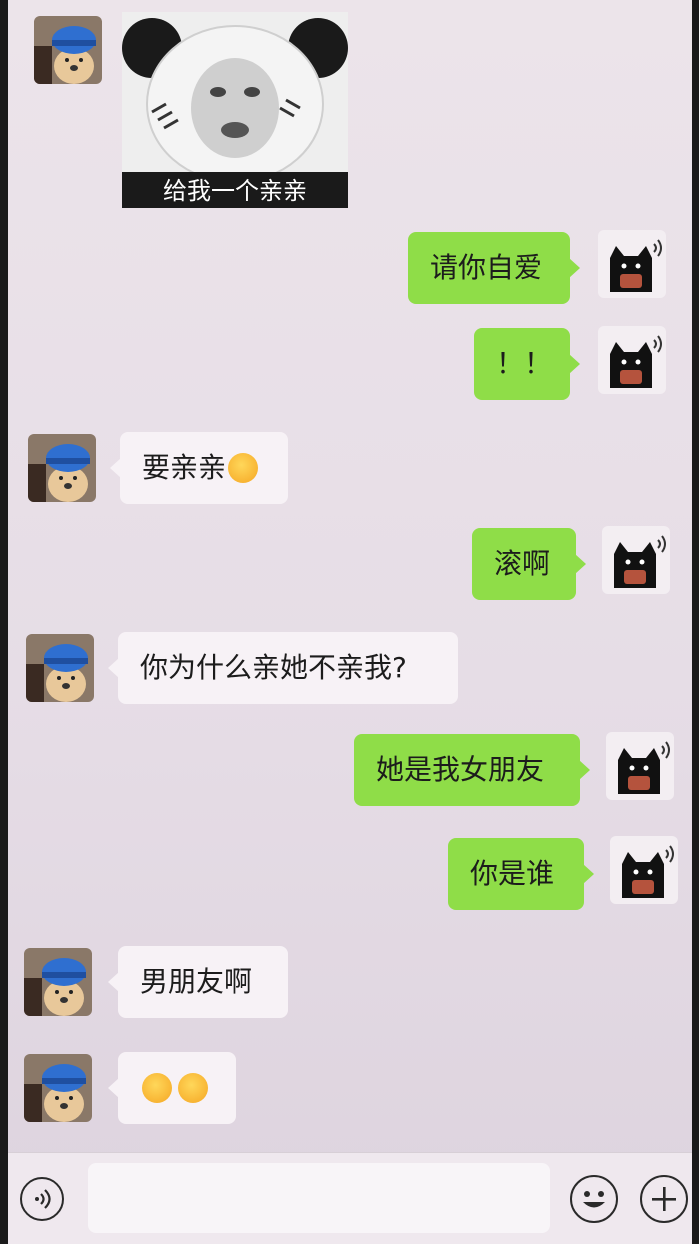 This screenshot has width=699, height=1244. What do you see at coordinates (594, 1199) in the screenshot?
I see `emoji-icon` at bounding box center [594, 1199].